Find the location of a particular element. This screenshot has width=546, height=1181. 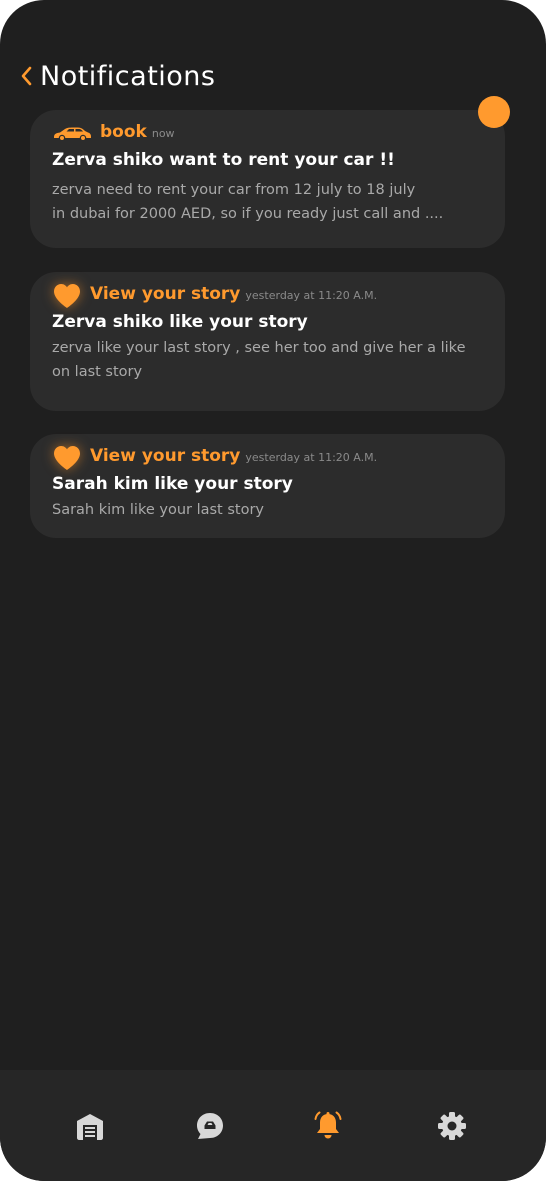

nav-settings-button is located at coordinates (452, 1126).